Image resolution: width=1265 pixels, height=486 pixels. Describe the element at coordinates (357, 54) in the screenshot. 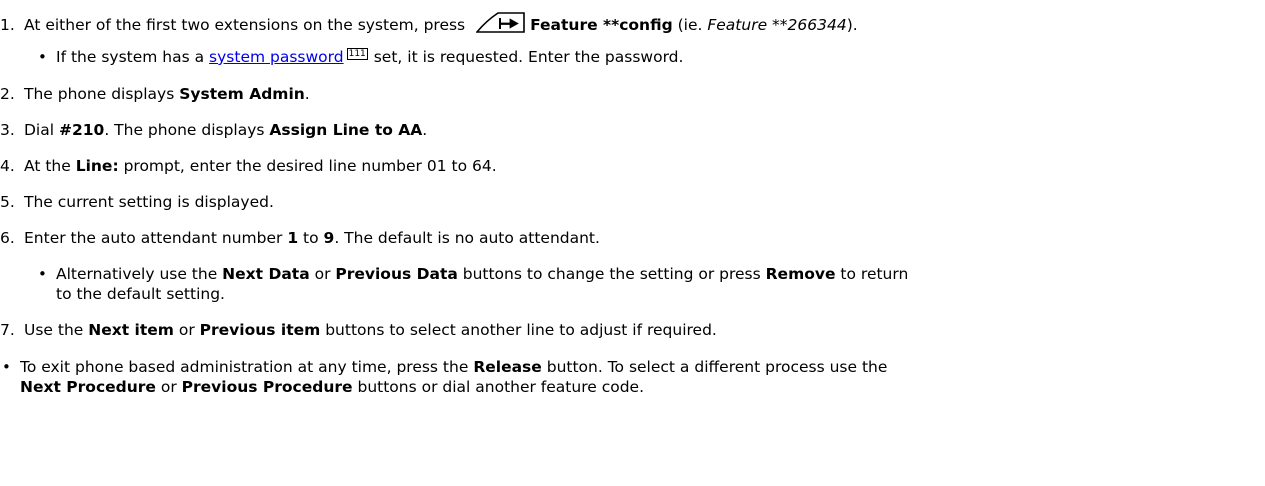

I see `page-reference: 111` at that location.